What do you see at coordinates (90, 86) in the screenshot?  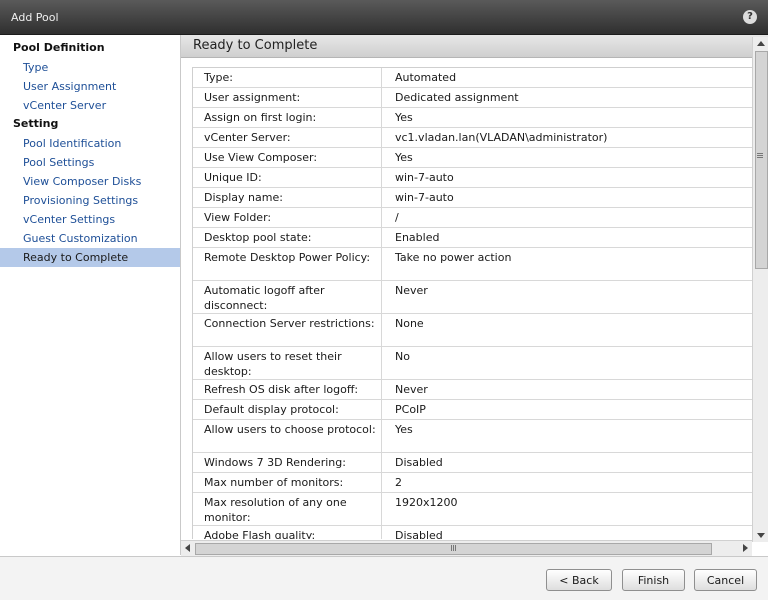 I see `nav-item-user-assignment: User Assignment` at bounding box center [90, 86].